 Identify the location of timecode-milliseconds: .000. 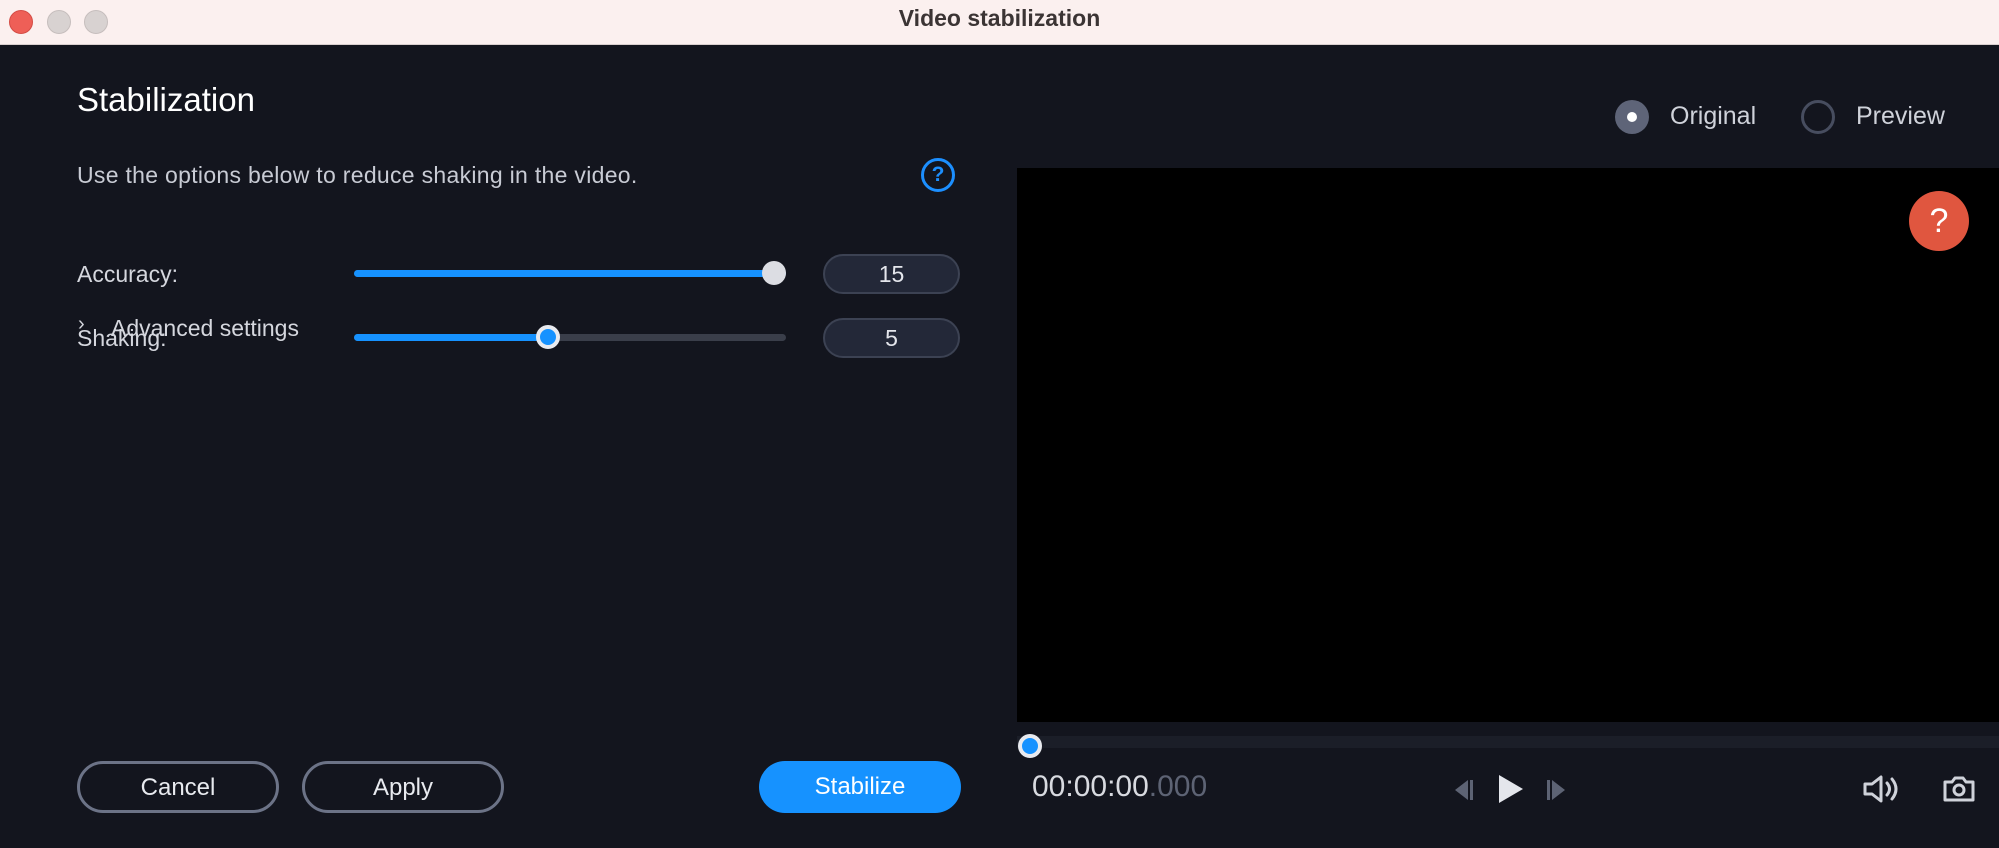
(1178, 786).